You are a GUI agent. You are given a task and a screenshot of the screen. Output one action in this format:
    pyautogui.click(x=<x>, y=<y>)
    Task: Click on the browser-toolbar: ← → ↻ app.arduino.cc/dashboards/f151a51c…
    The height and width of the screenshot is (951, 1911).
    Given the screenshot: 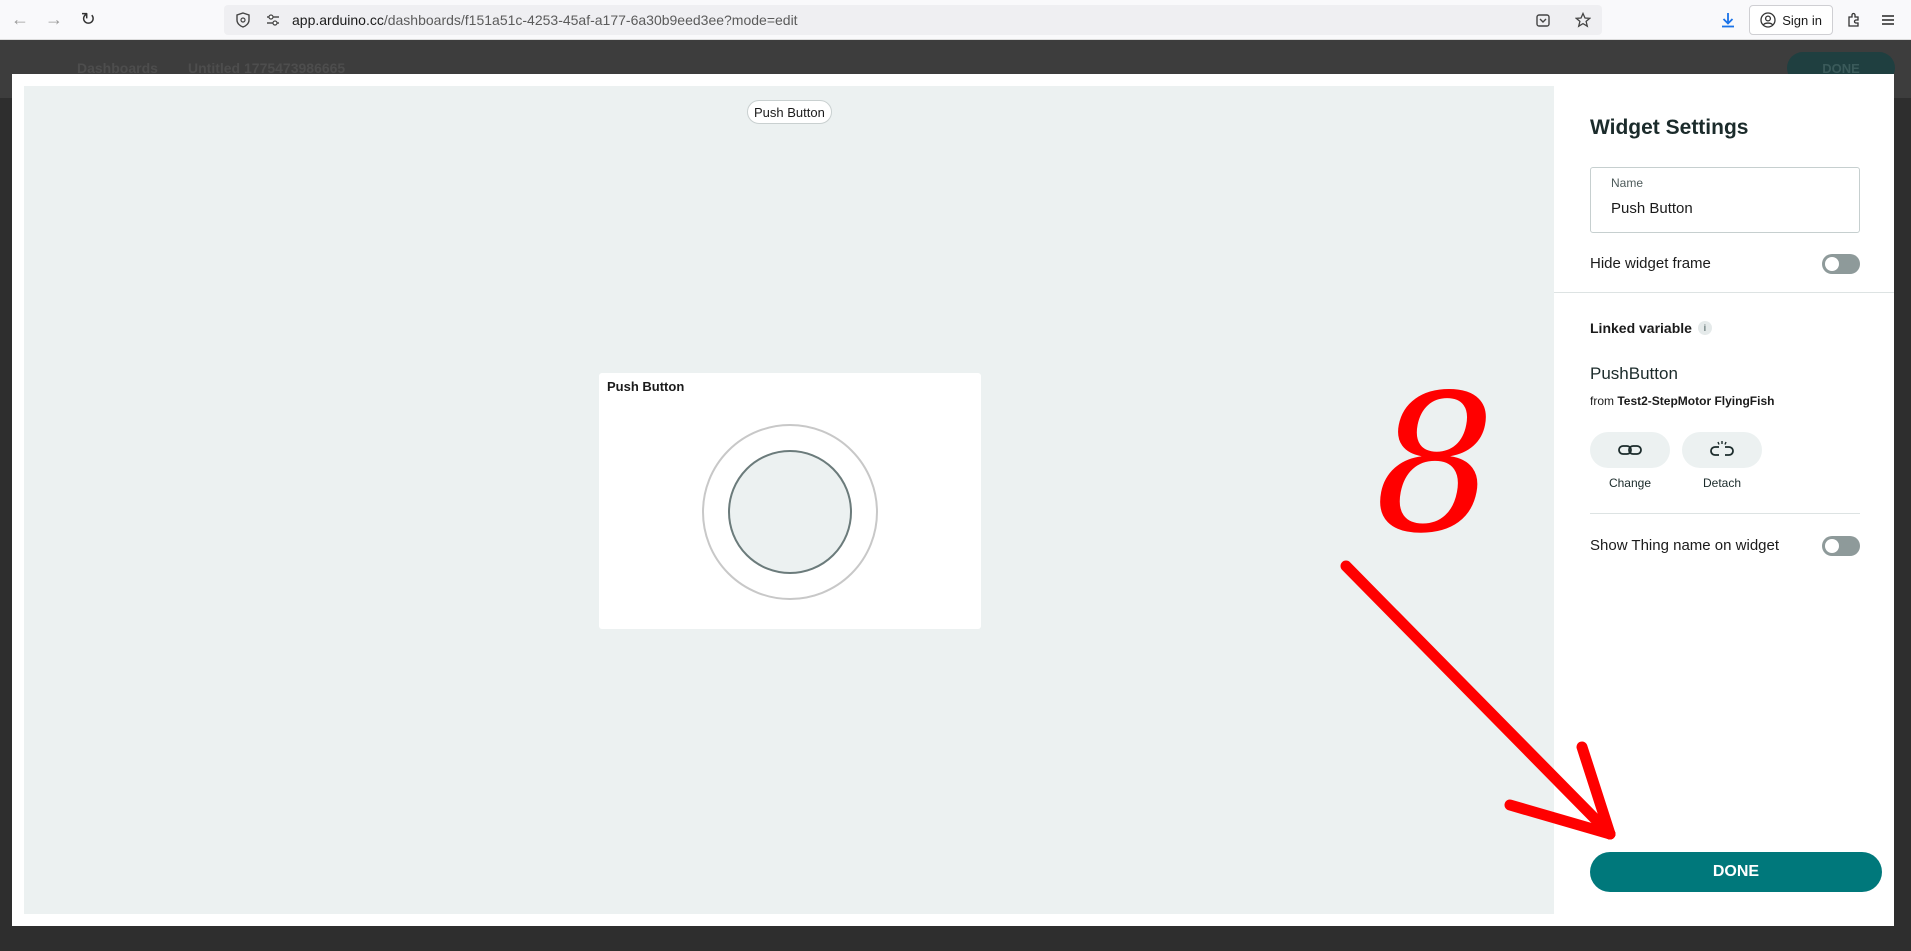 What is the action you would take?
    pyautogui.click(x=955, y=20)
    